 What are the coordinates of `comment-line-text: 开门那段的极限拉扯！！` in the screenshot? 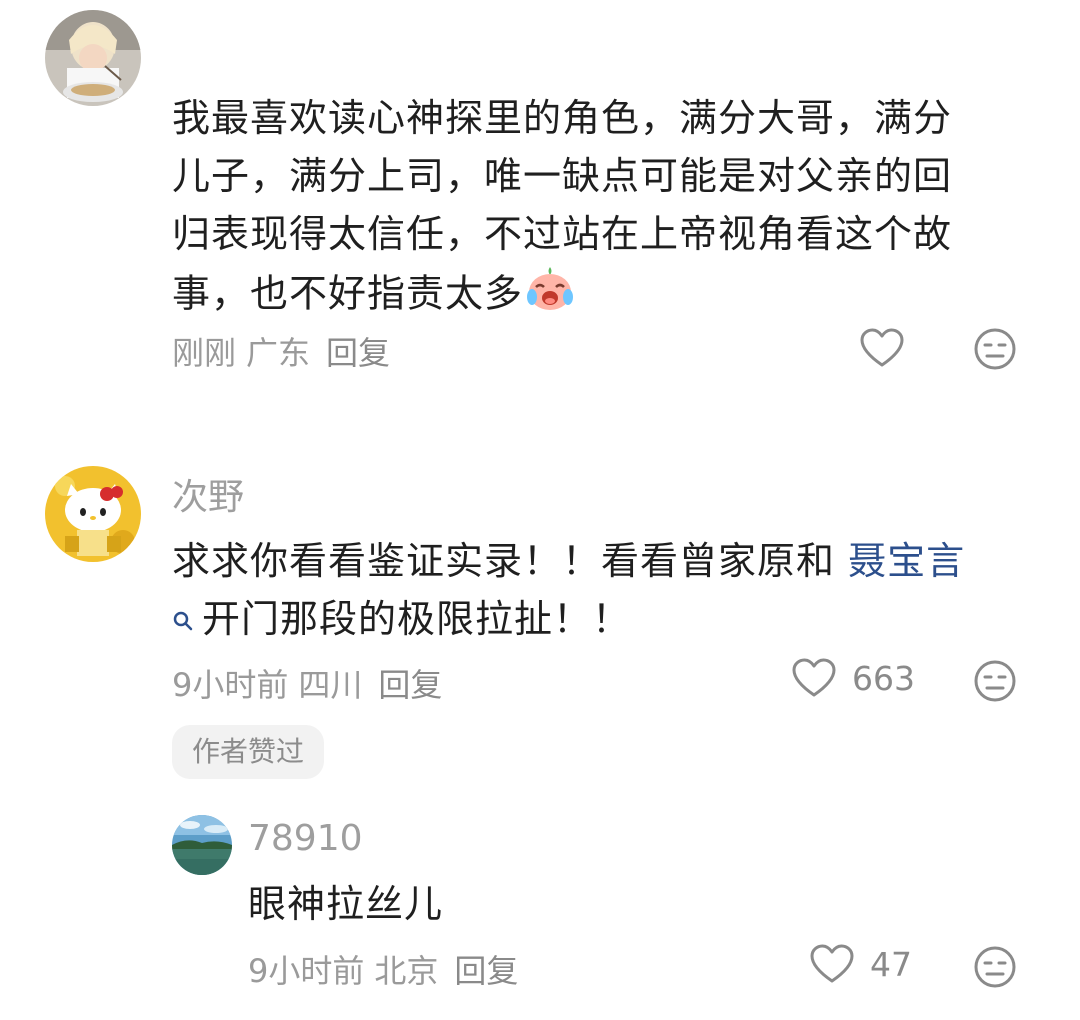 It's located at (417, 619).